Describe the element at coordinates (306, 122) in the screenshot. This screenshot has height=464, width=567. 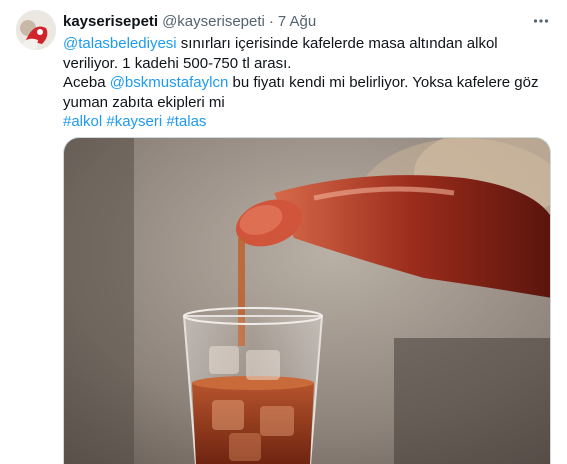
I see `hashtag-line: #alkol #kayseri #talas` at that location.